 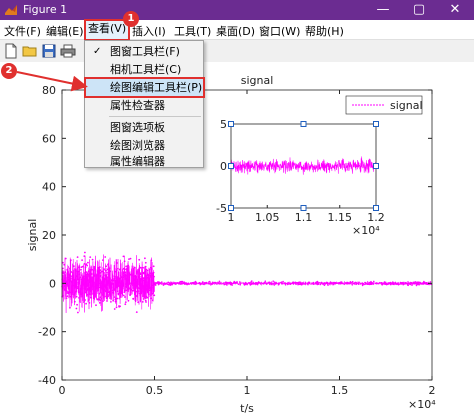 What do you see at coordinates (144, 69) in the screenshot?
I see `menu-camera-toolbar: 相机工具栏(C)` at bounding box center [144, 69].